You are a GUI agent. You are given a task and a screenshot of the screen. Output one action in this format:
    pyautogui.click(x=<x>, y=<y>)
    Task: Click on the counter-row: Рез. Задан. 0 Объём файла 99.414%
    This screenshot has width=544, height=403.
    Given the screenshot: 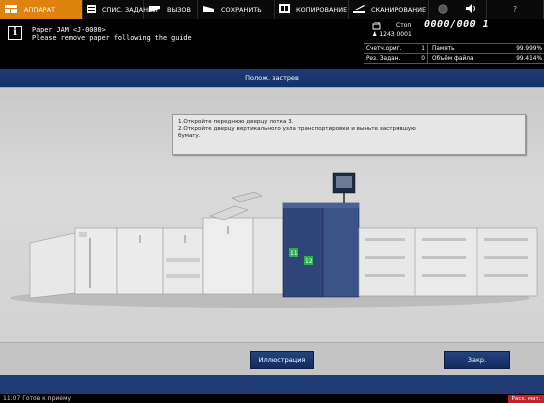 What is the action you would take?
    pyautogui.click(x=454, y=59)
    